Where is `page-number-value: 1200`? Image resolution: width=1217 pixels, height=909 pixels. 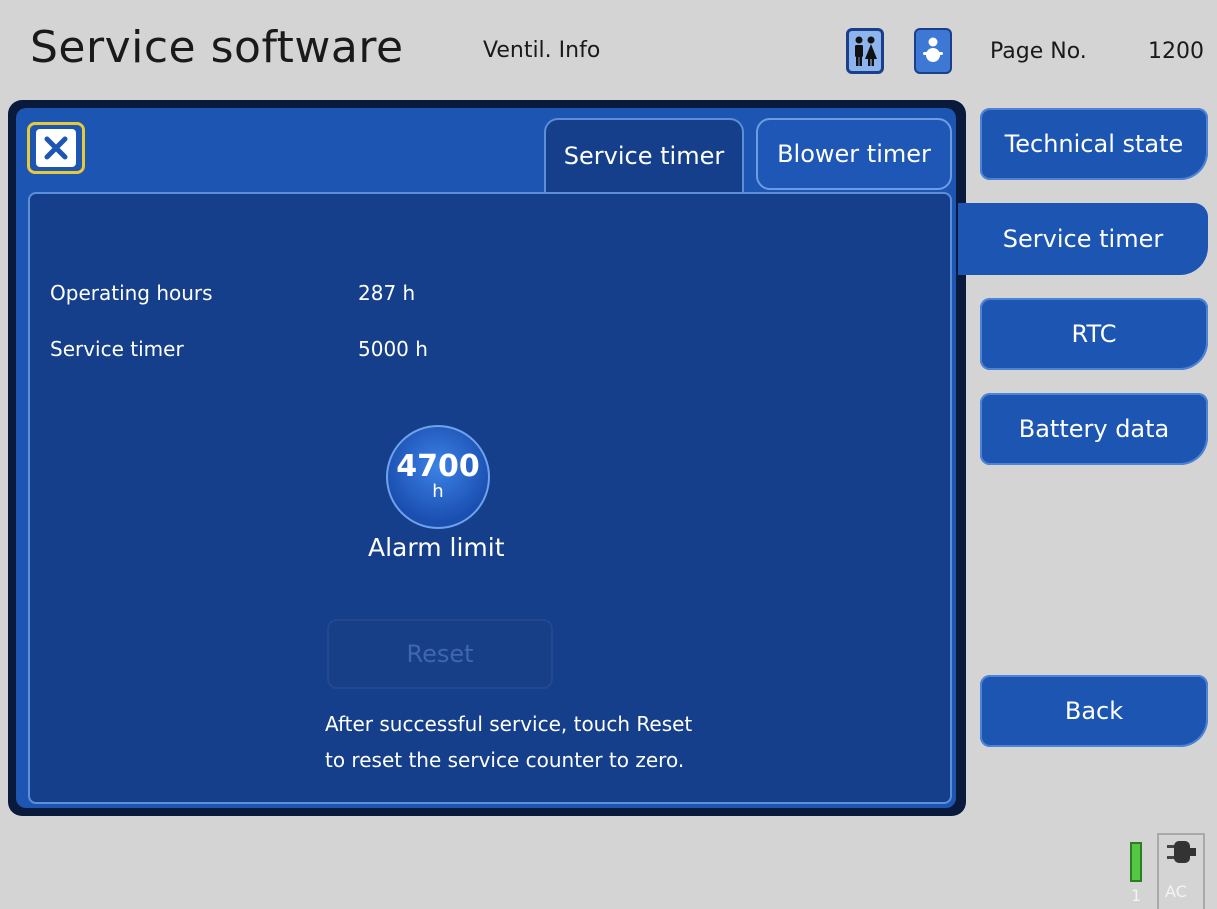
page-number-value: 1200 is located at coordinates (1176, 51).